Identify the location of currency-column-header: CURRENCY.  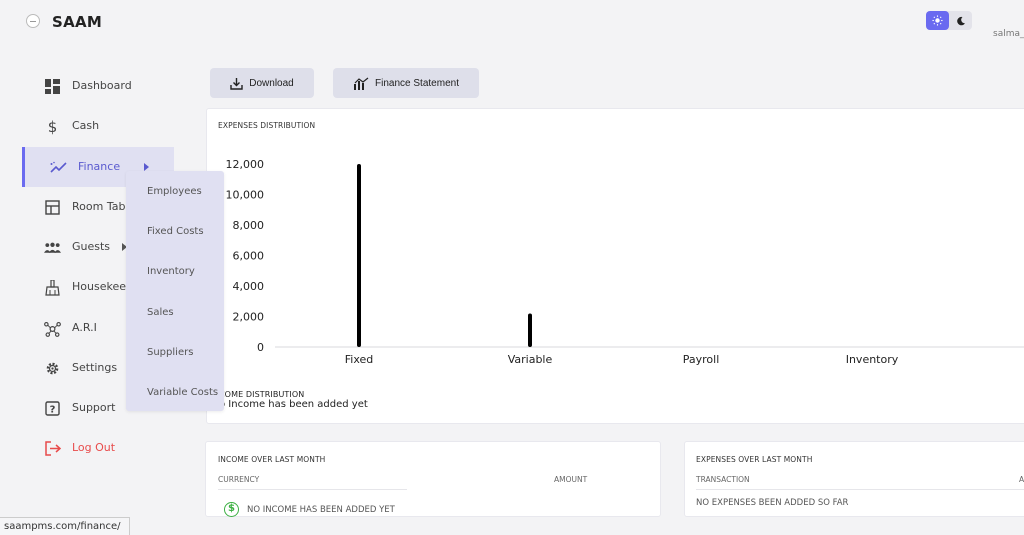
(239, 479).